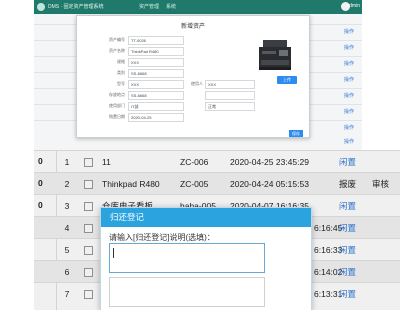 The height and width of the screenshot is (310, 400). What do you see at coordinates (67, 228) in the screenshot?
I see `row-index: 4` at bounding box center [67, 228].